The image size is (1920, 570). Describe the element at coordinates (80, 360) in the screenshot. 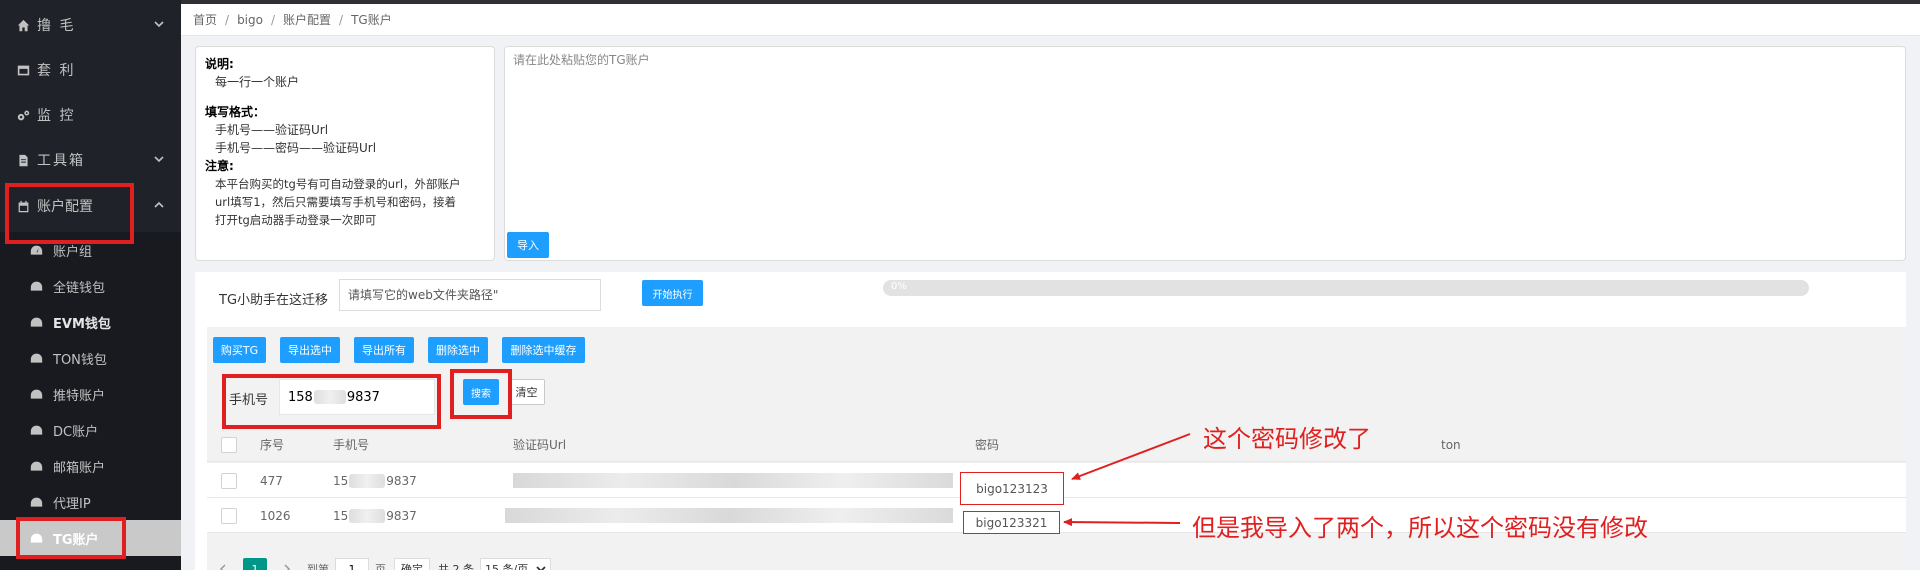

I see `sidebar-item-label: TON钱包` at that location.